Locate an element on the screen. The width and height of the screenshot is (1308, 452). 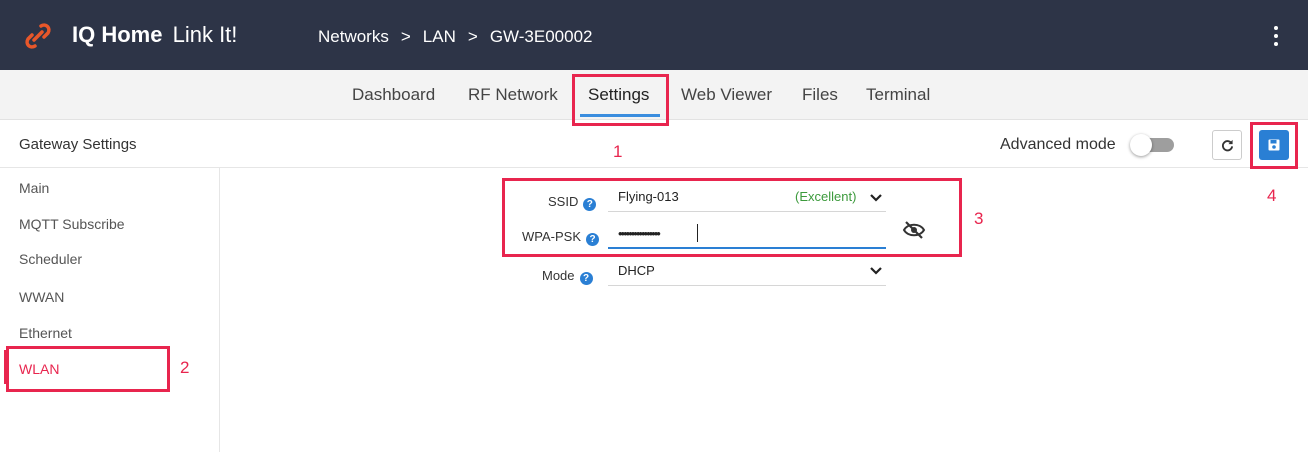
sidebar-item-main: Main is located at coordinates (34, 188).